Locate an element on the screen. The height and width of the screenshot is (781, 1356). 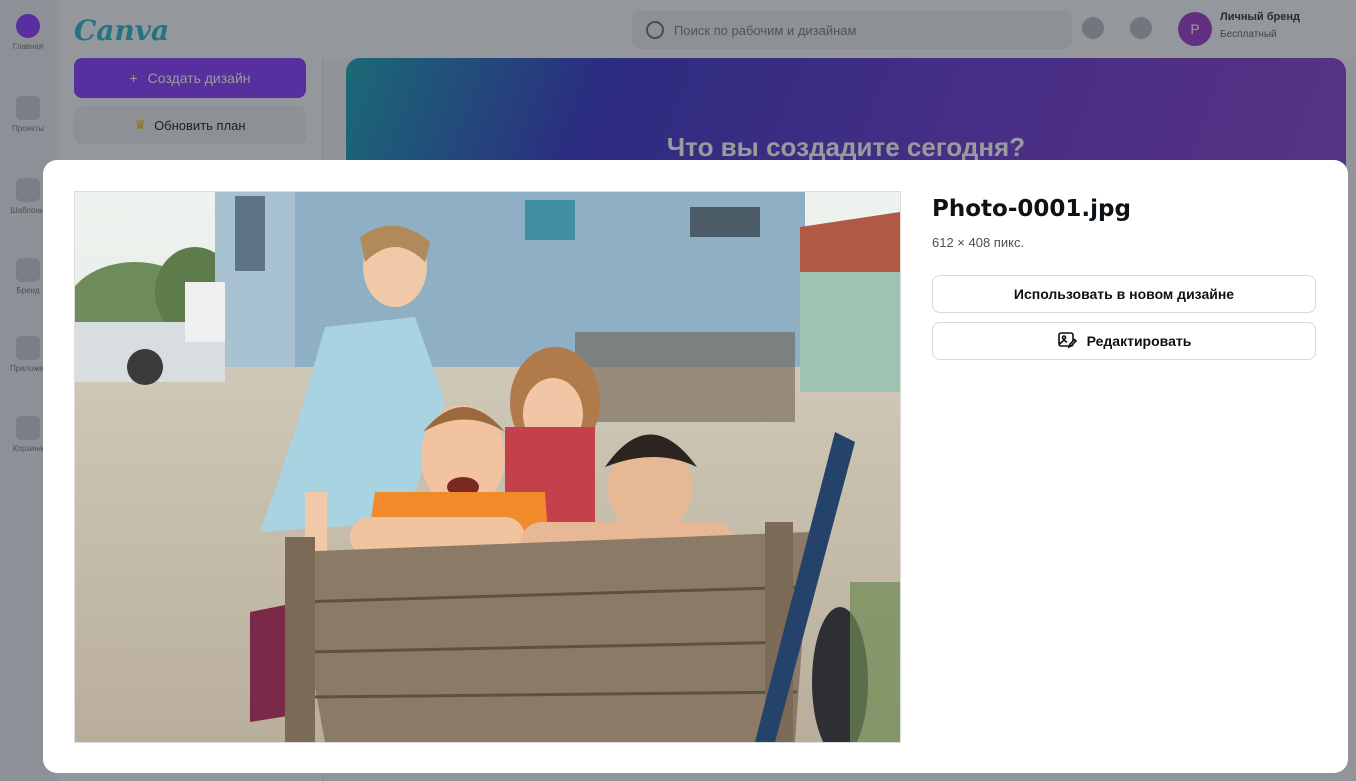
image-filename: Photo-0001.jpg is located at coordinates (1031, 209).